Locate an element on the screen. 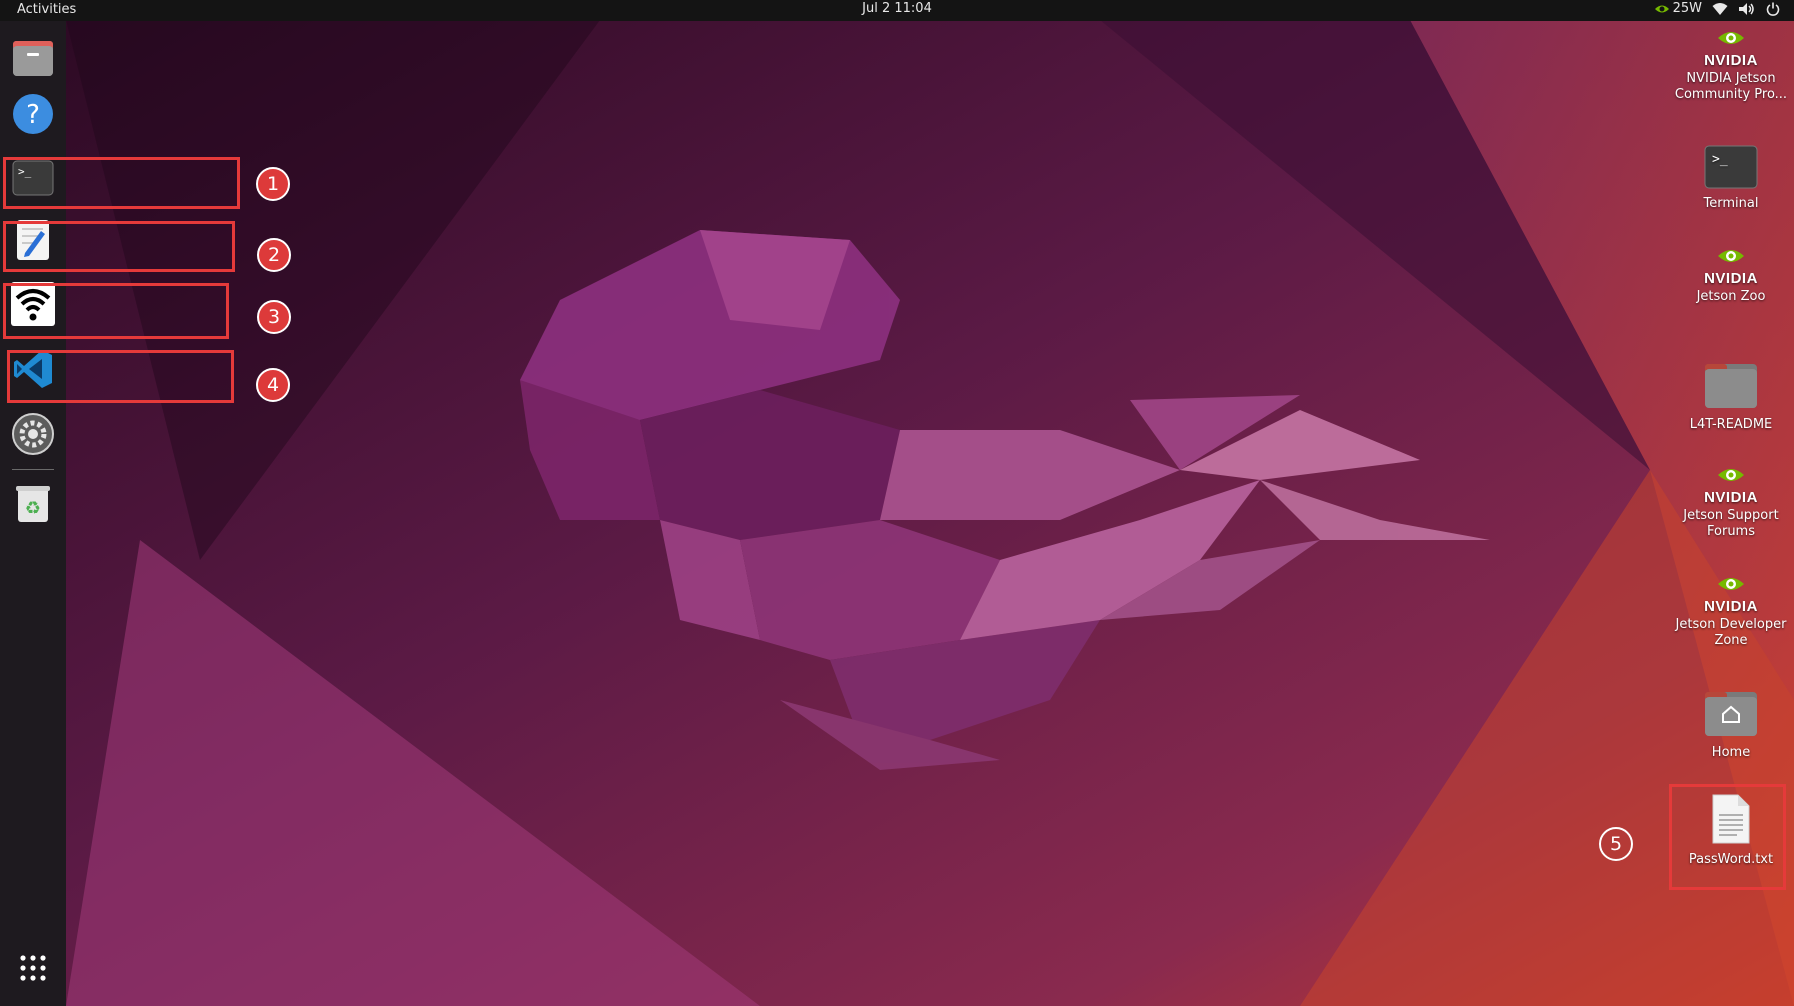 This screenshot has height=1006, width=1794. desktop-icon-label: Terminal is located at coordinates (1731, 203).